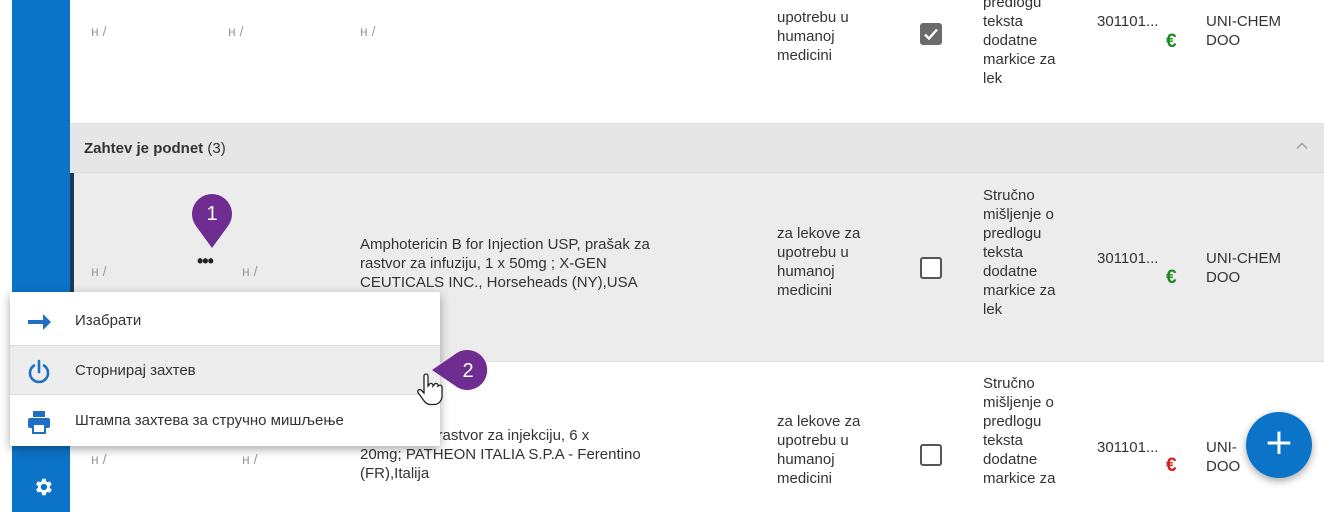  I want to click on cell-opinion: predlogu teksta dodatne markice za lek, so click(1019, 44).